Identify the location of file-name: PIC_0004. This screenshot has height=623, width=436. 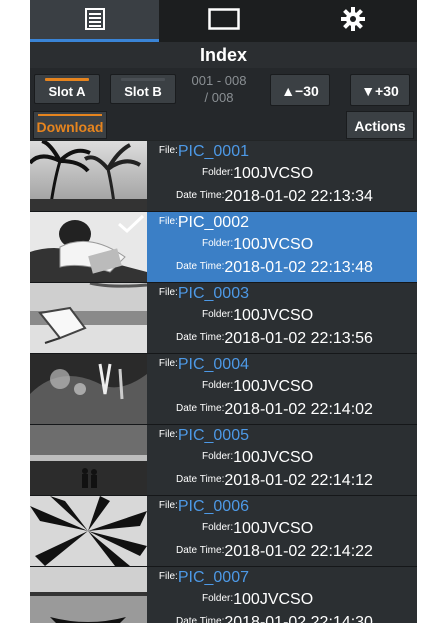
(213, 364).